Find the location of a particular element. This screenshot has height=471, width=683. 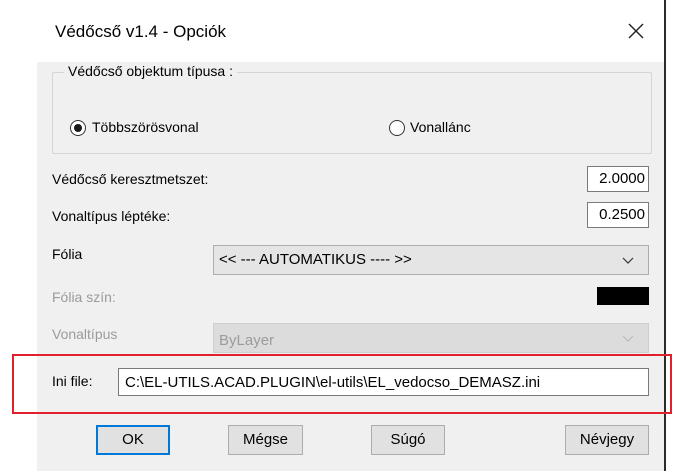

foil-color-swatch is located at coordinates (623, 296).